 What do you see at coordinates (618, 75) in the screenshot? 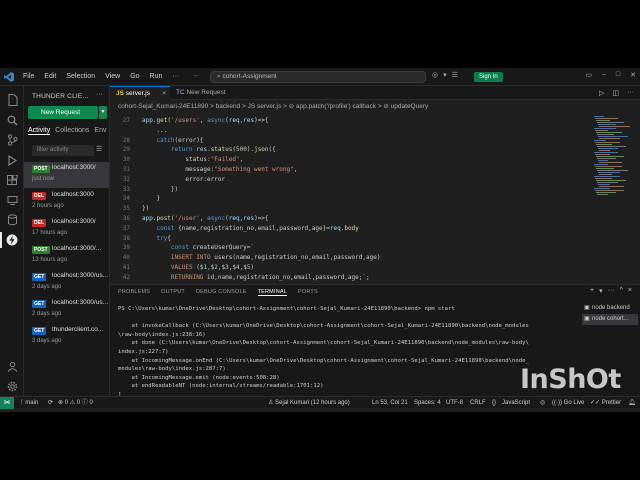
I see `maximize-icon: □` at bounding box center [618, 75].